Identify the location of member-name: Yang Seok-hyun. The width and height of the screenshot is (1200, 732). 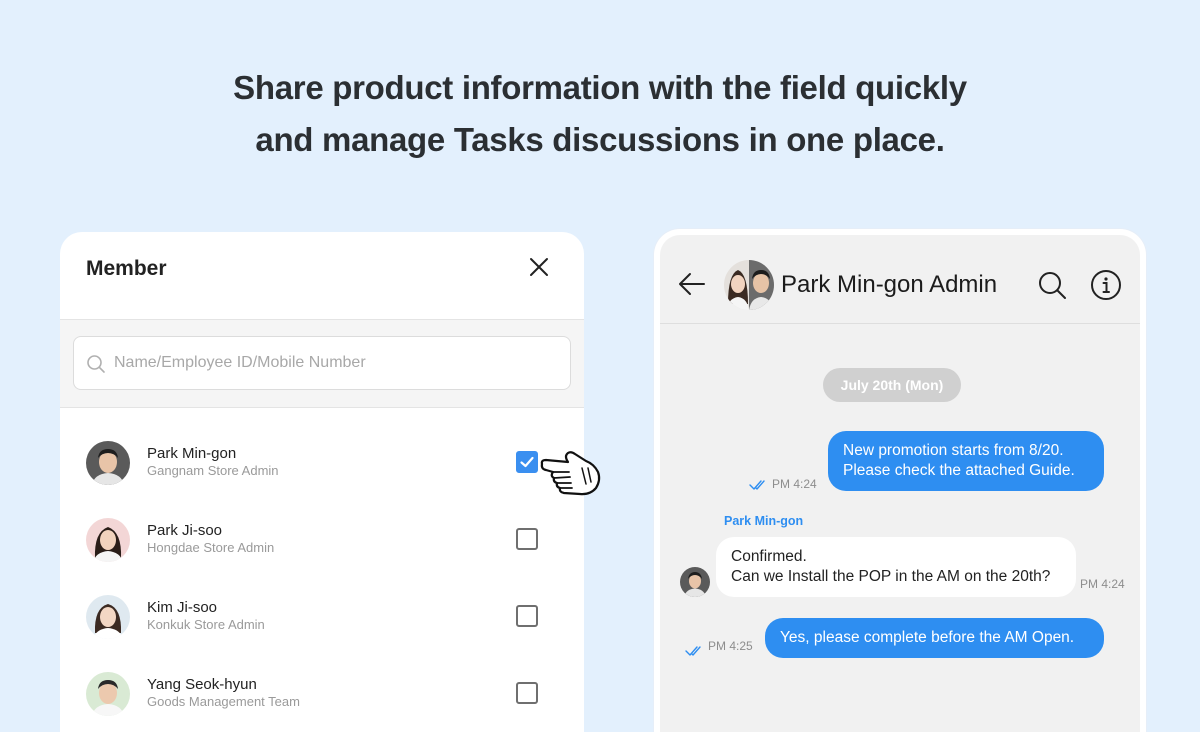
(202, 684).